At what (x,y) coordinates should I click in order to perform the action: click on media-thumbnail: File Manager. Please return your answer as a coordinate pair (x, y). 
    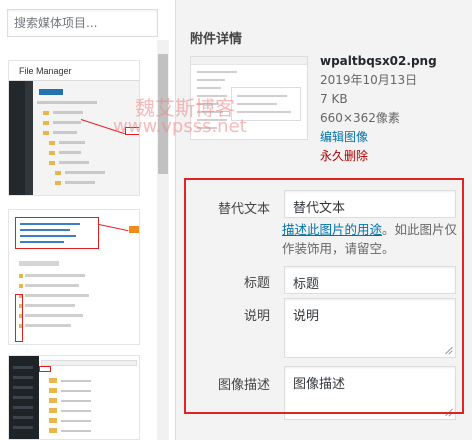
    Looking at the image, I should click on (74, 128).